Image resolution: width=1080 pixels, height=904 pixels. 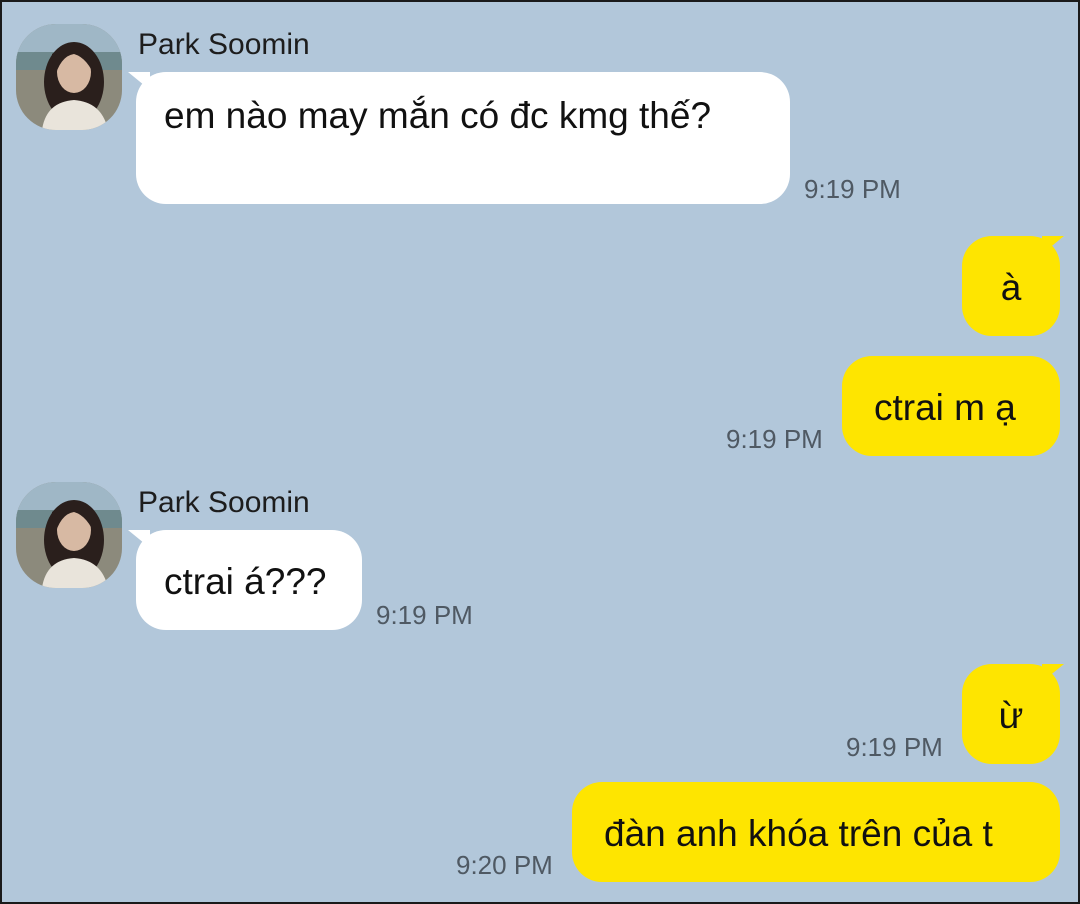 What do you see at coordinates (945, 407) in the screenshot?
I see `message-text: ctrai m ạ` at bounding box center [945, 407].